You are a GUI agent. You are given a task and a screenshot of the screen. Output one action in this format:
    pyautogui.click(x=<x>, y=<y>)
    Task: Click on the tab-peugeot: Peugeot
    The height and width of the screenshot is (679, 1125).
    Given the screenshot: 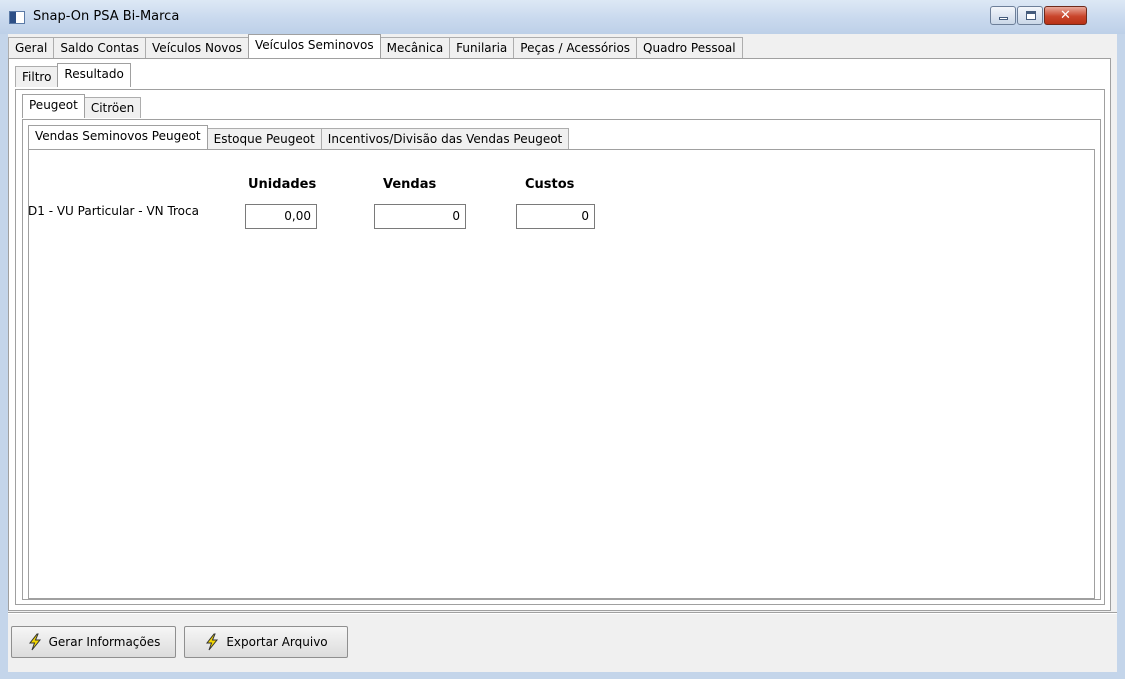 What is the action you would take?
    pyautogui.click(x=53, y=106)
    